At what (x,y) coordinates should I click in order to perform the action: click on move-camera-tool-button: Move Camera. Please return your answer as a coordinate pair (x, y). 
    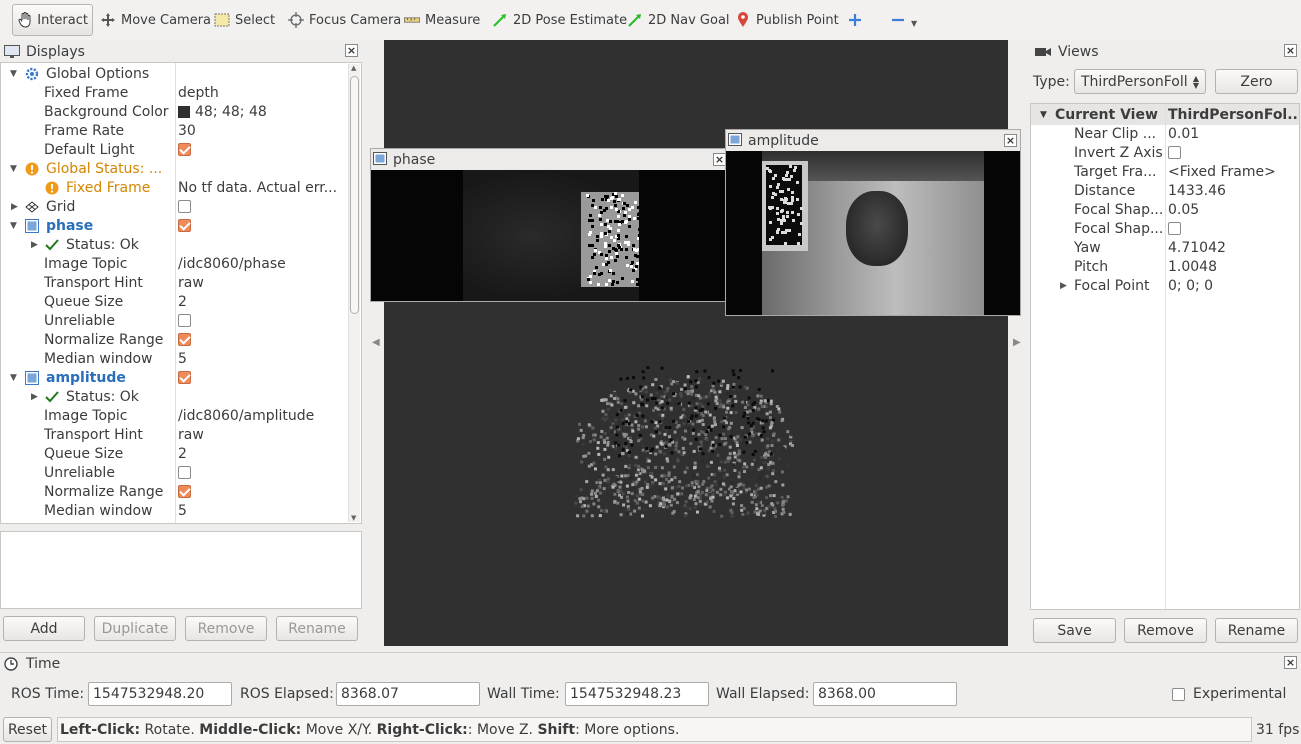
    Looking at the image, I should click on (155, 20).